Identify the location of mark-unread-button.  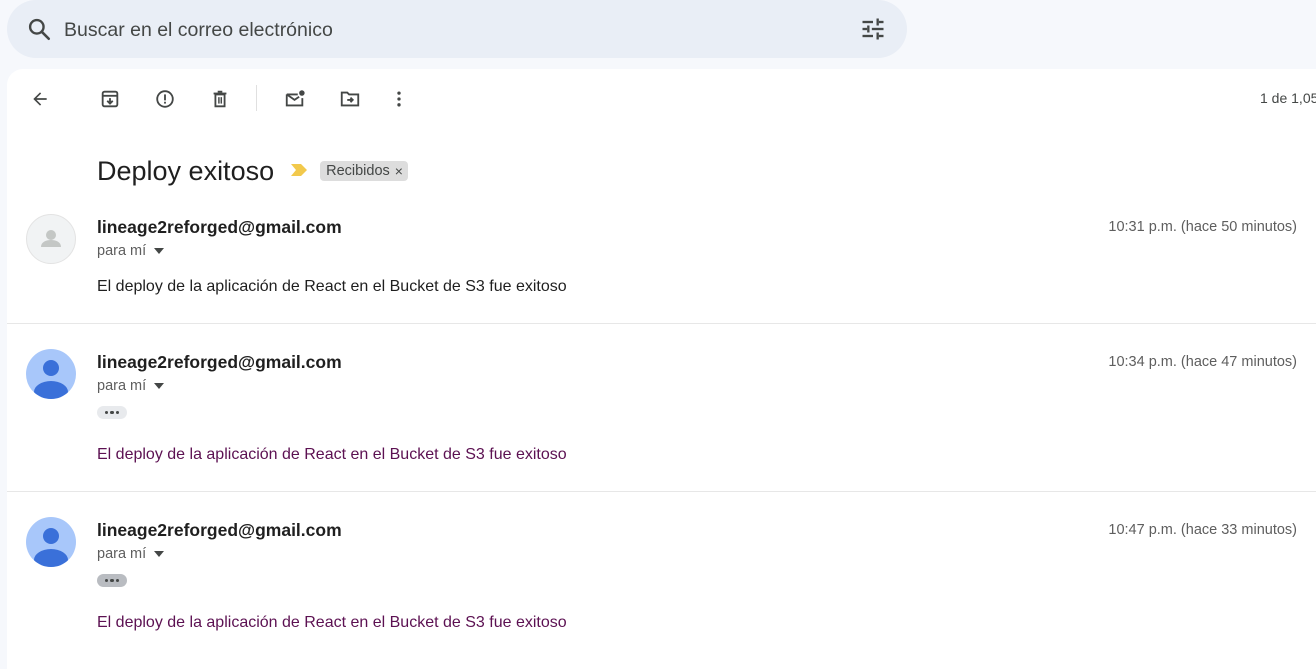
(295, 99).